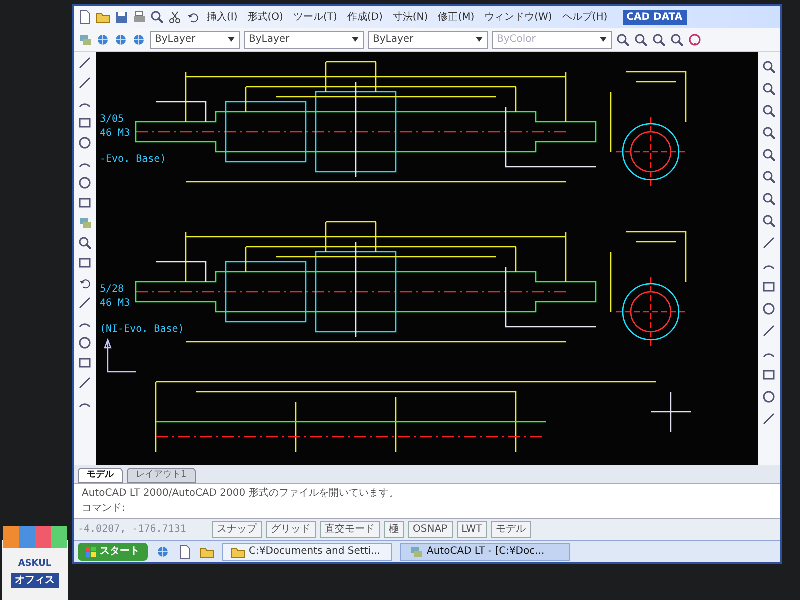 This screenshot has height=600, width=800. I want to click on scissors-icon, so click(175, 17).